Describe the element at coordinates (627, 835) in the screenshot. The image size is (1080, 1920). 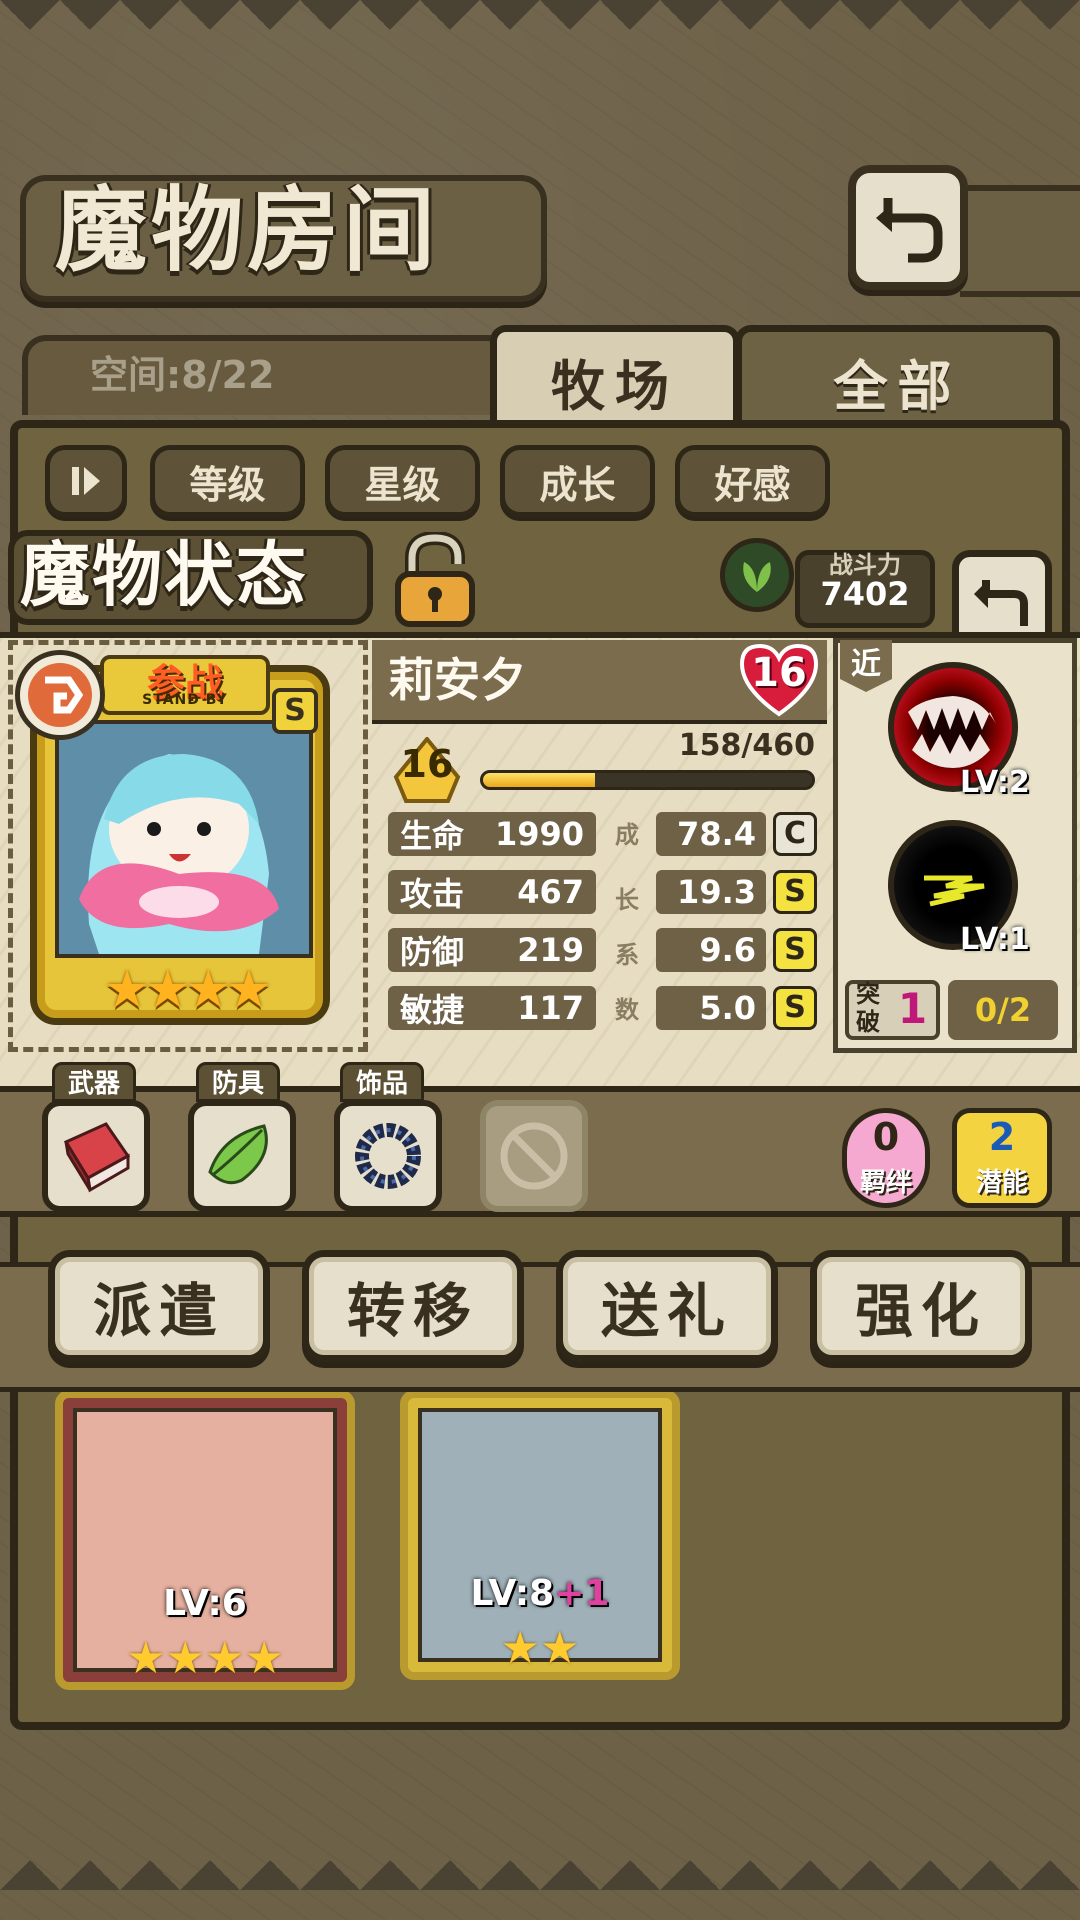
I see `growth-caption-char: 成` at that location.